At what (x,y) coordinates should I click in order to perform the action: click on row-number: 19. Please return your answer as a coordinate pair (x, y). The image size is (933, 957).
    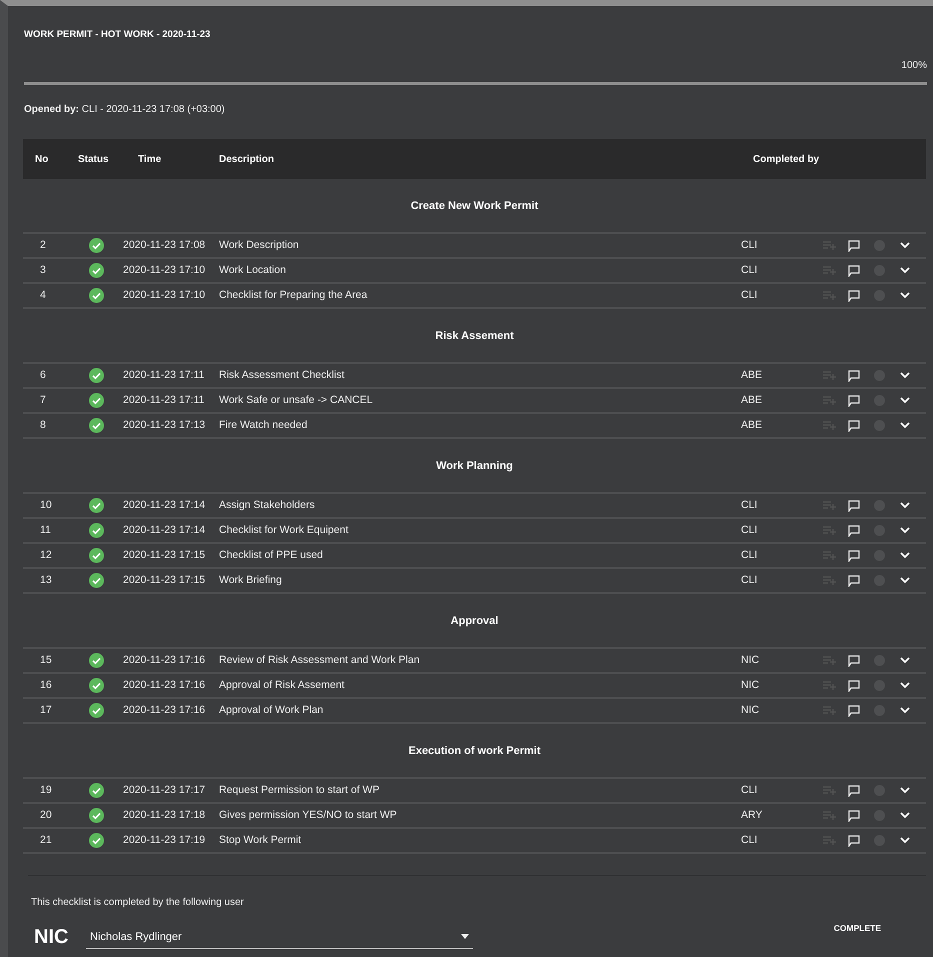
    Looking at the image, I should click on (46, 790).